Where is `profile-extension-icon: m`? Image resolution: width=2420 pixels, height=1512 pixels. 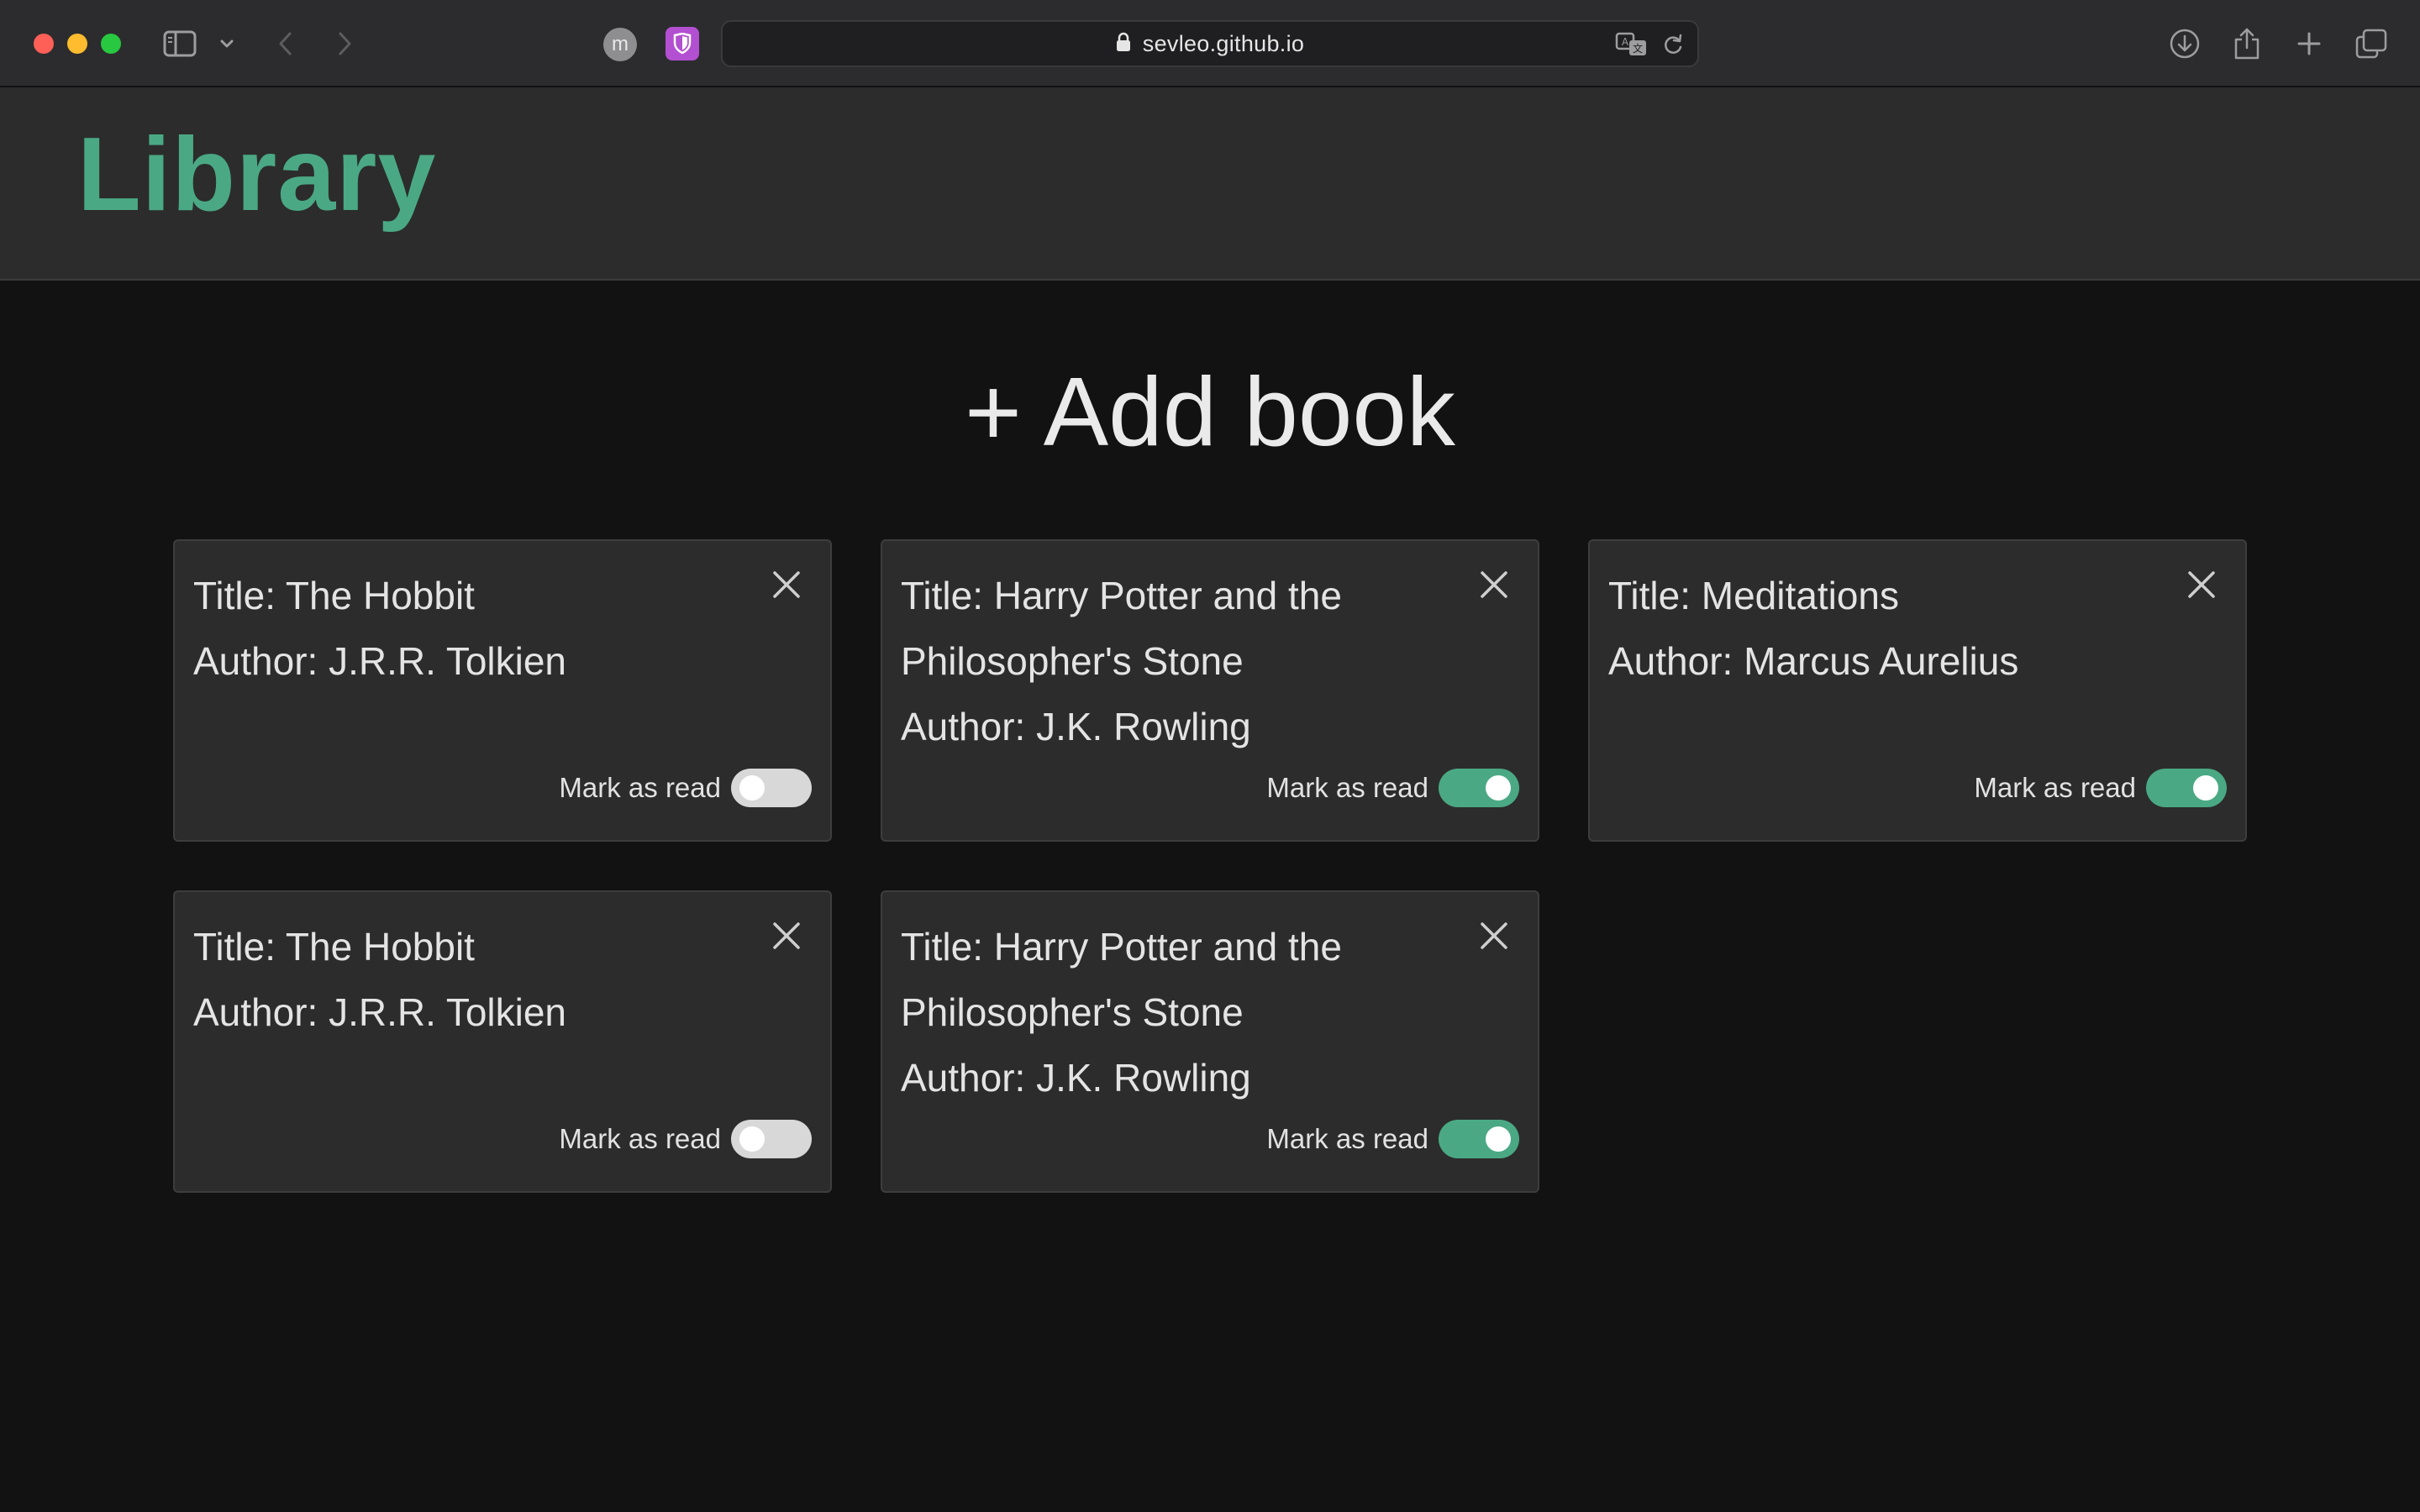 profile-extension-icon: m is located at coordinates (620, 44).